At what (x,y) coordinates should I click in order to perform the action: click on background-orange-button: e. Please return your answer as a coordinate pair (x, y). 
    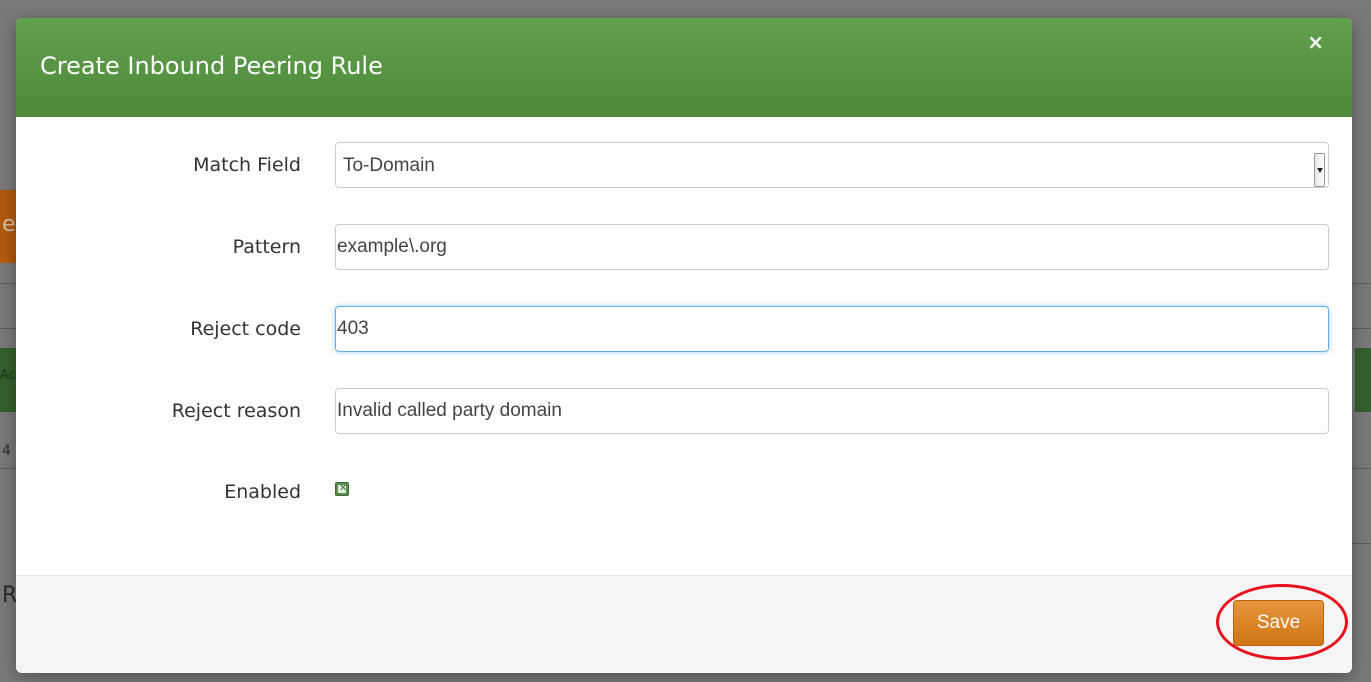
    Looking at the image, I should click on (8, 226).